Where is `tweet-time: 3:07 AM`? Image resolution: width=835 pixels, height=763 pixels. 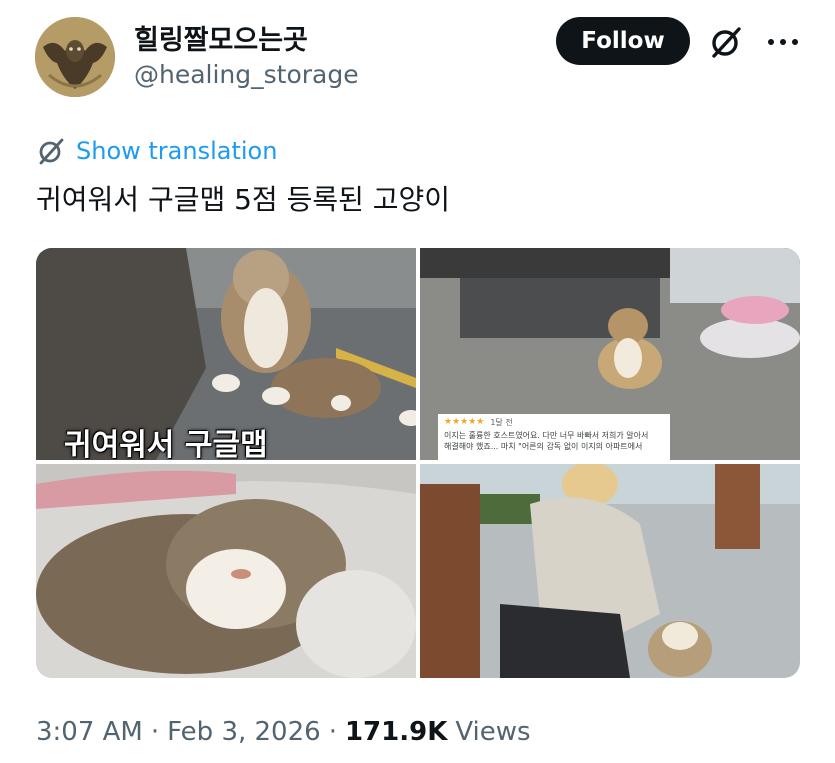 tweet-time: 3:07 AM is located at coordinates (89, 732).